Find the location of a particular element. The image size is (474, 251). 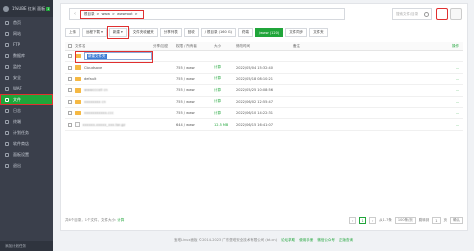

col-size: 大小 is located at coordinates (225, 46).